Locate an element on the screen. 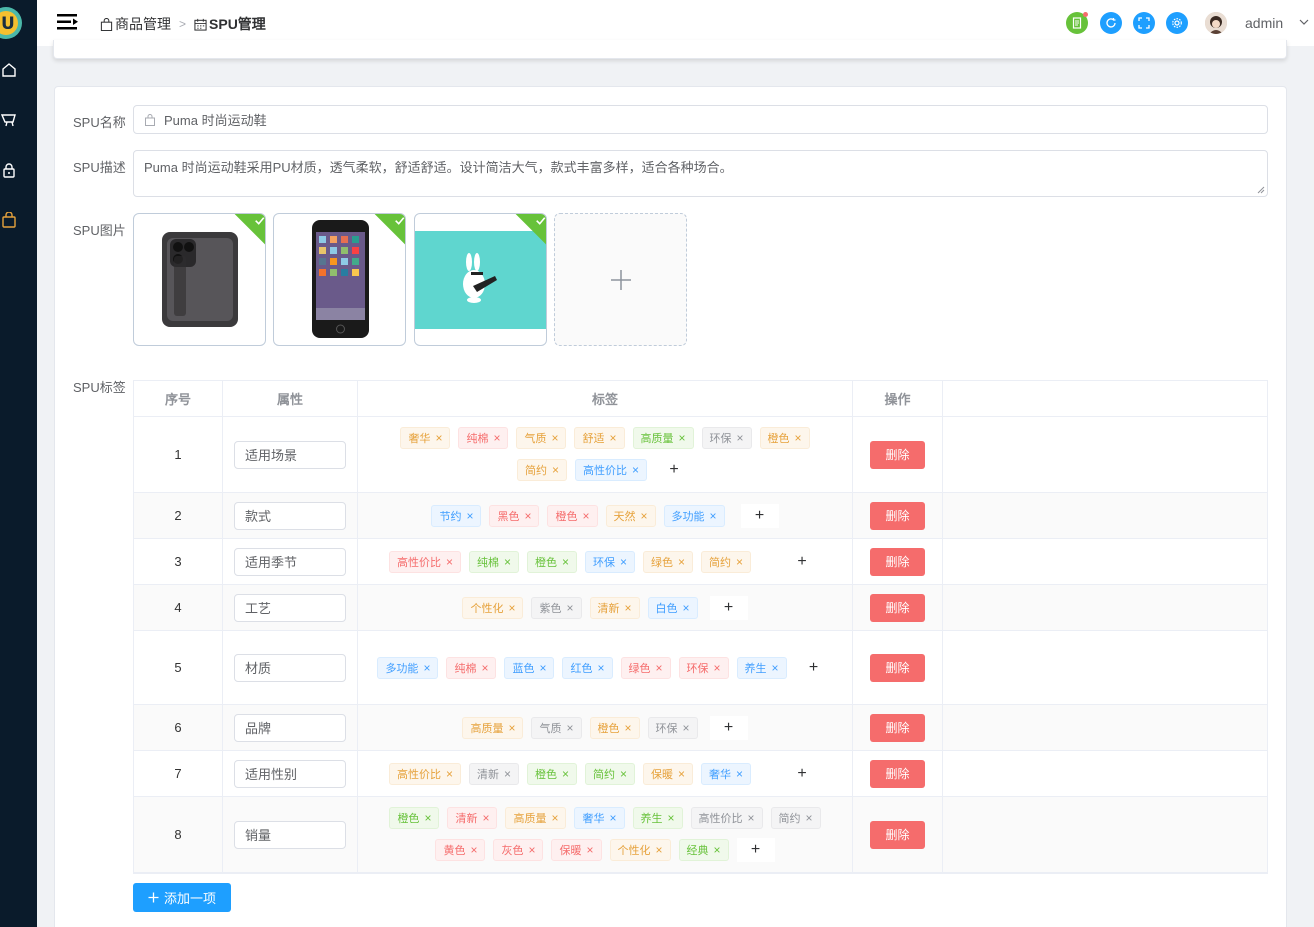  lock-icon is located at coordinates (9, 170).